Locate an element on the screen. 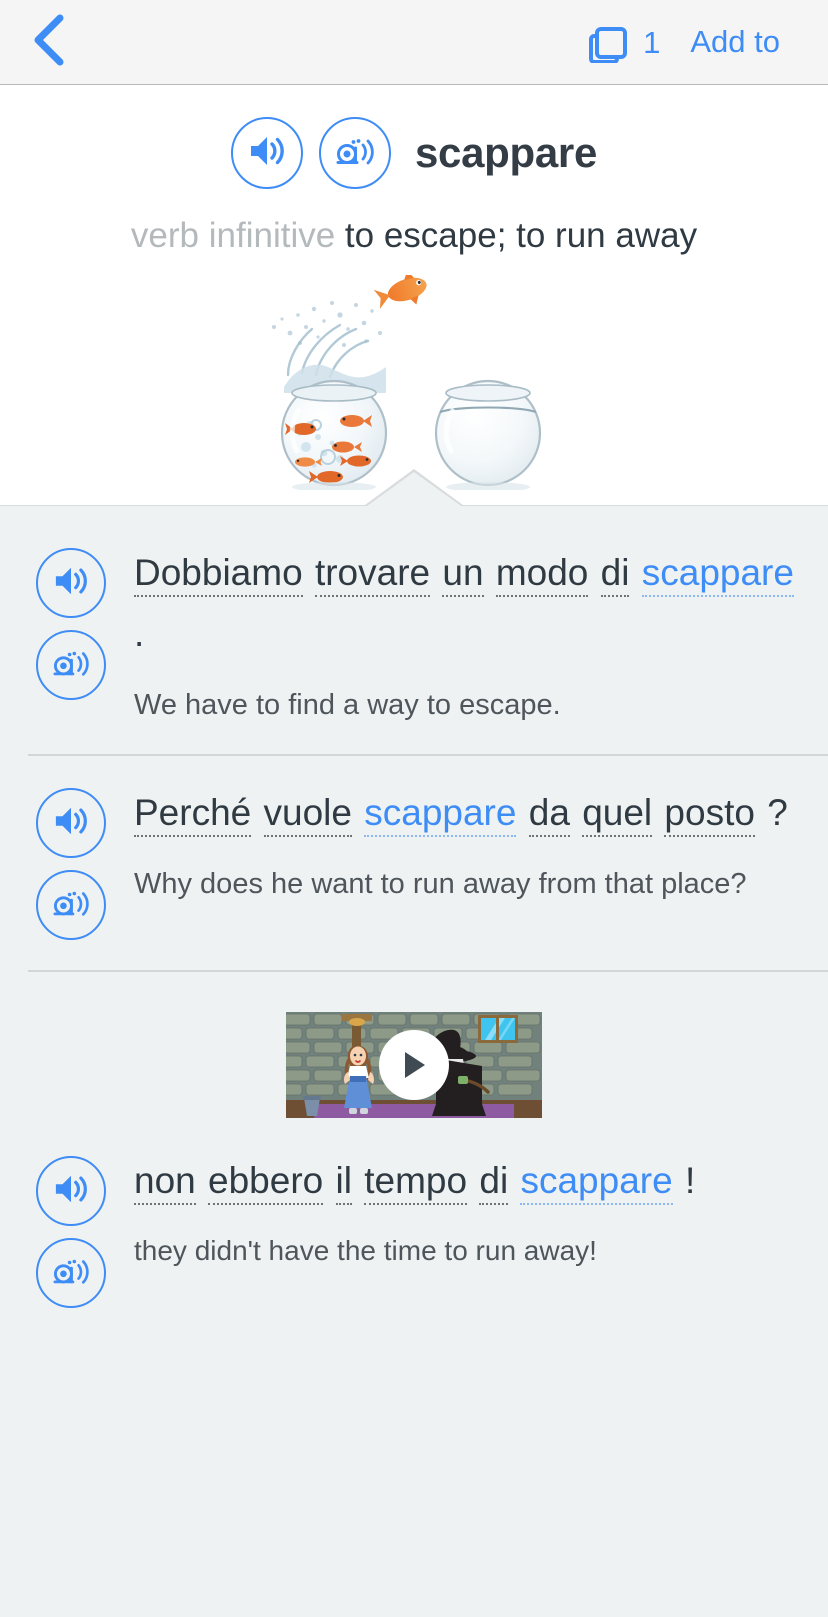 Image resolution: width=828 pixels, height=1617 pixels. headword: scappare is located at coordinates (506, 152).